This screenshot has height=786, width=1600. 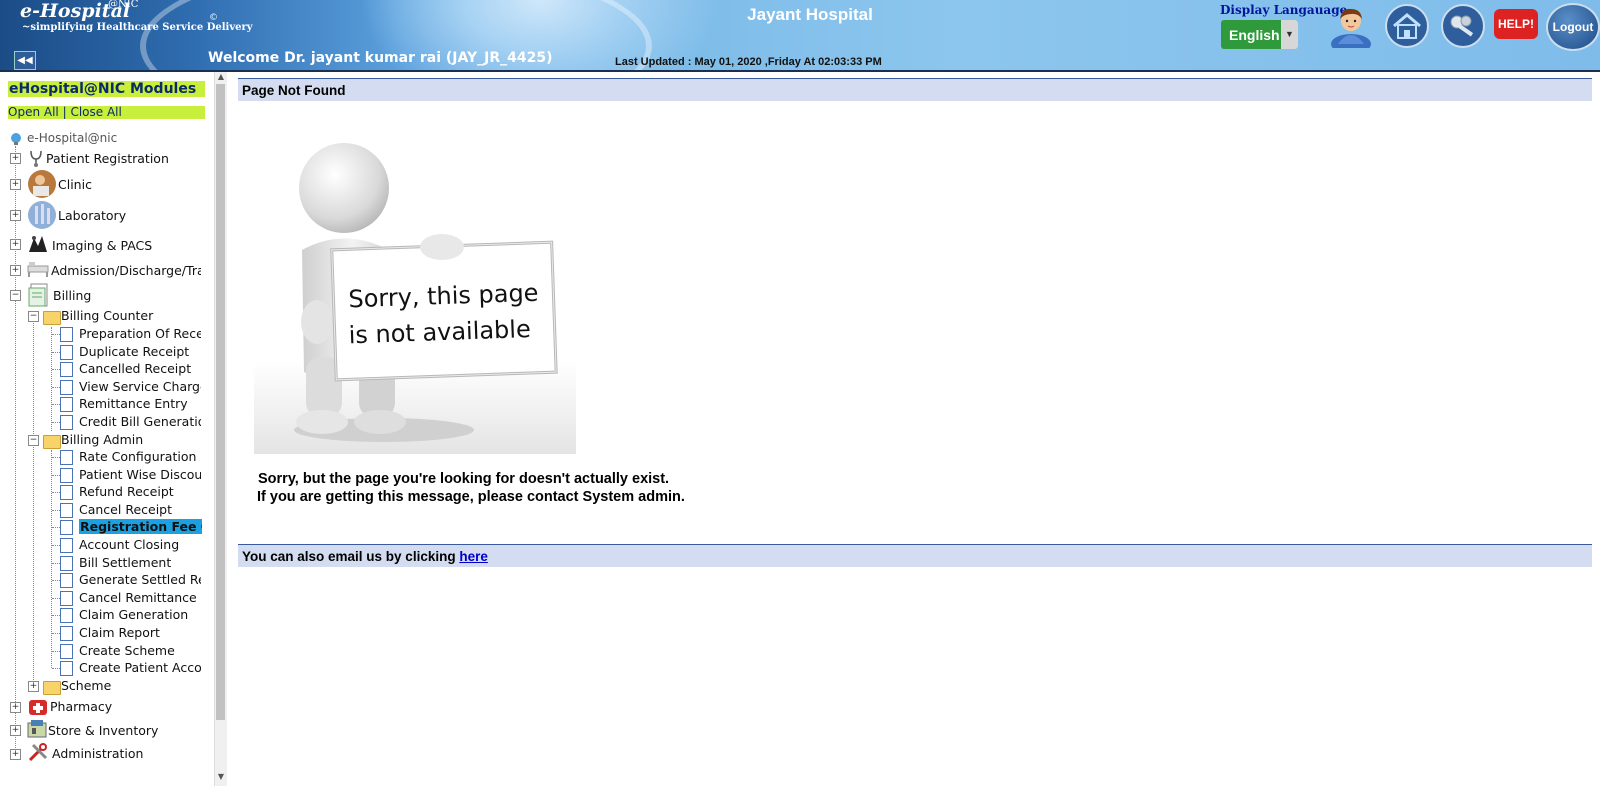 I want to click on home-icon, so click(x=1407, y=26).